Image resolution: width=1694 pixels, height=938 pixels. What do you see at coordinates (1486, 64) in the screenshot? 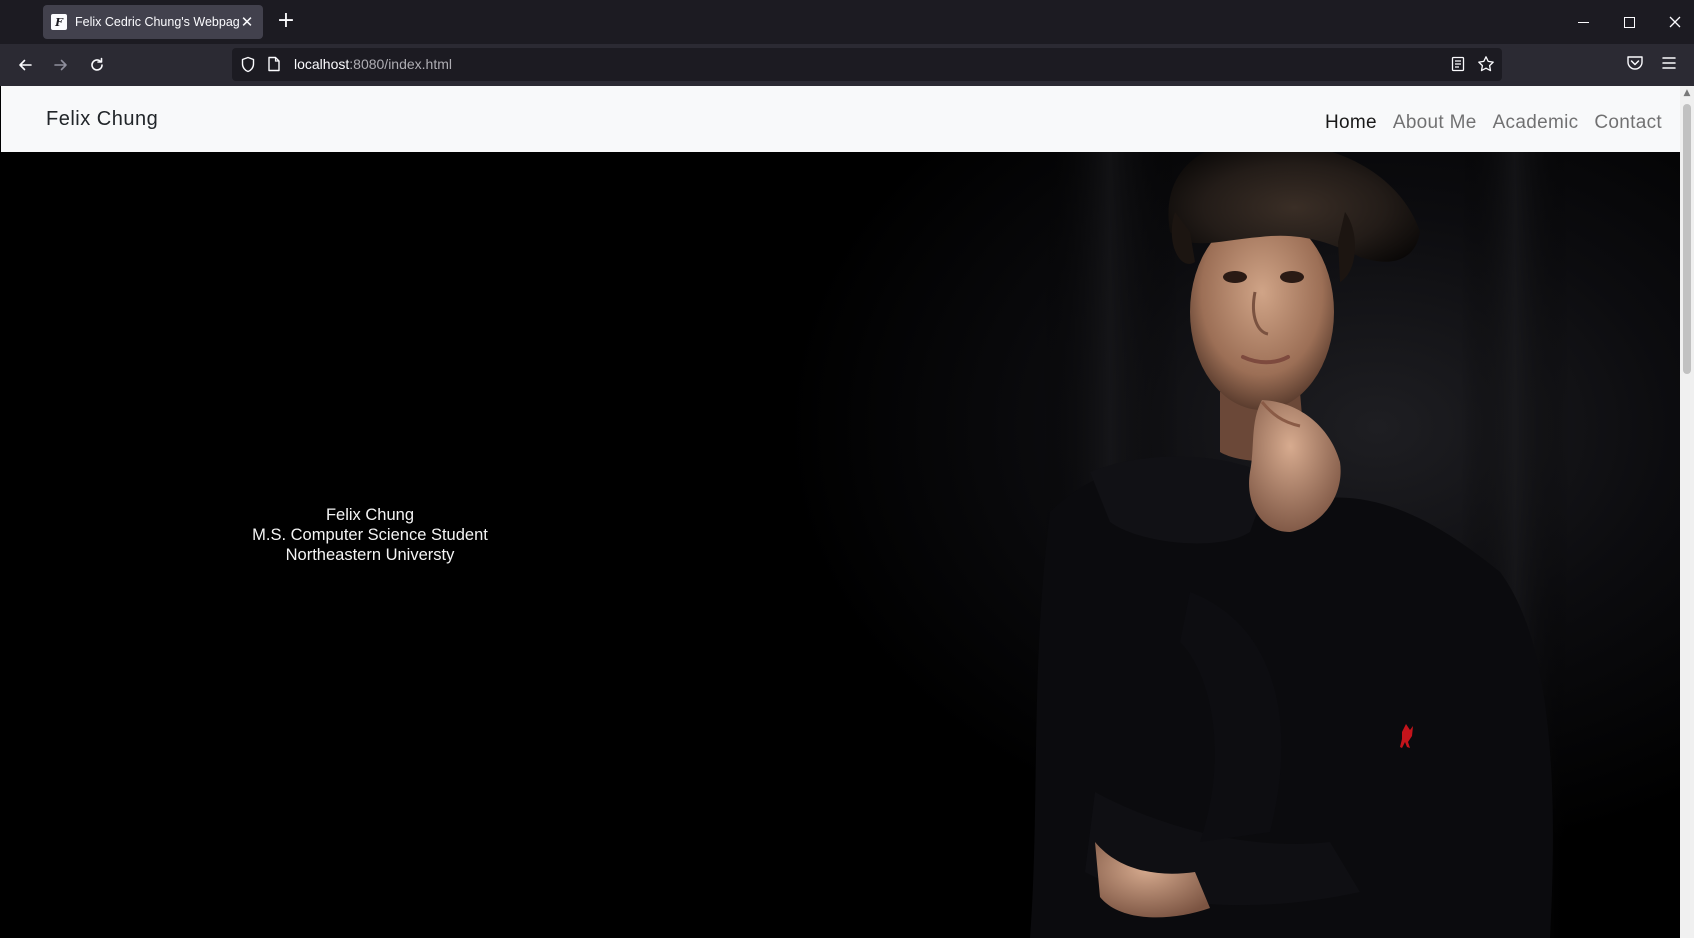
I see `bookmark-star-icon` at bounding box center [1486, 64].